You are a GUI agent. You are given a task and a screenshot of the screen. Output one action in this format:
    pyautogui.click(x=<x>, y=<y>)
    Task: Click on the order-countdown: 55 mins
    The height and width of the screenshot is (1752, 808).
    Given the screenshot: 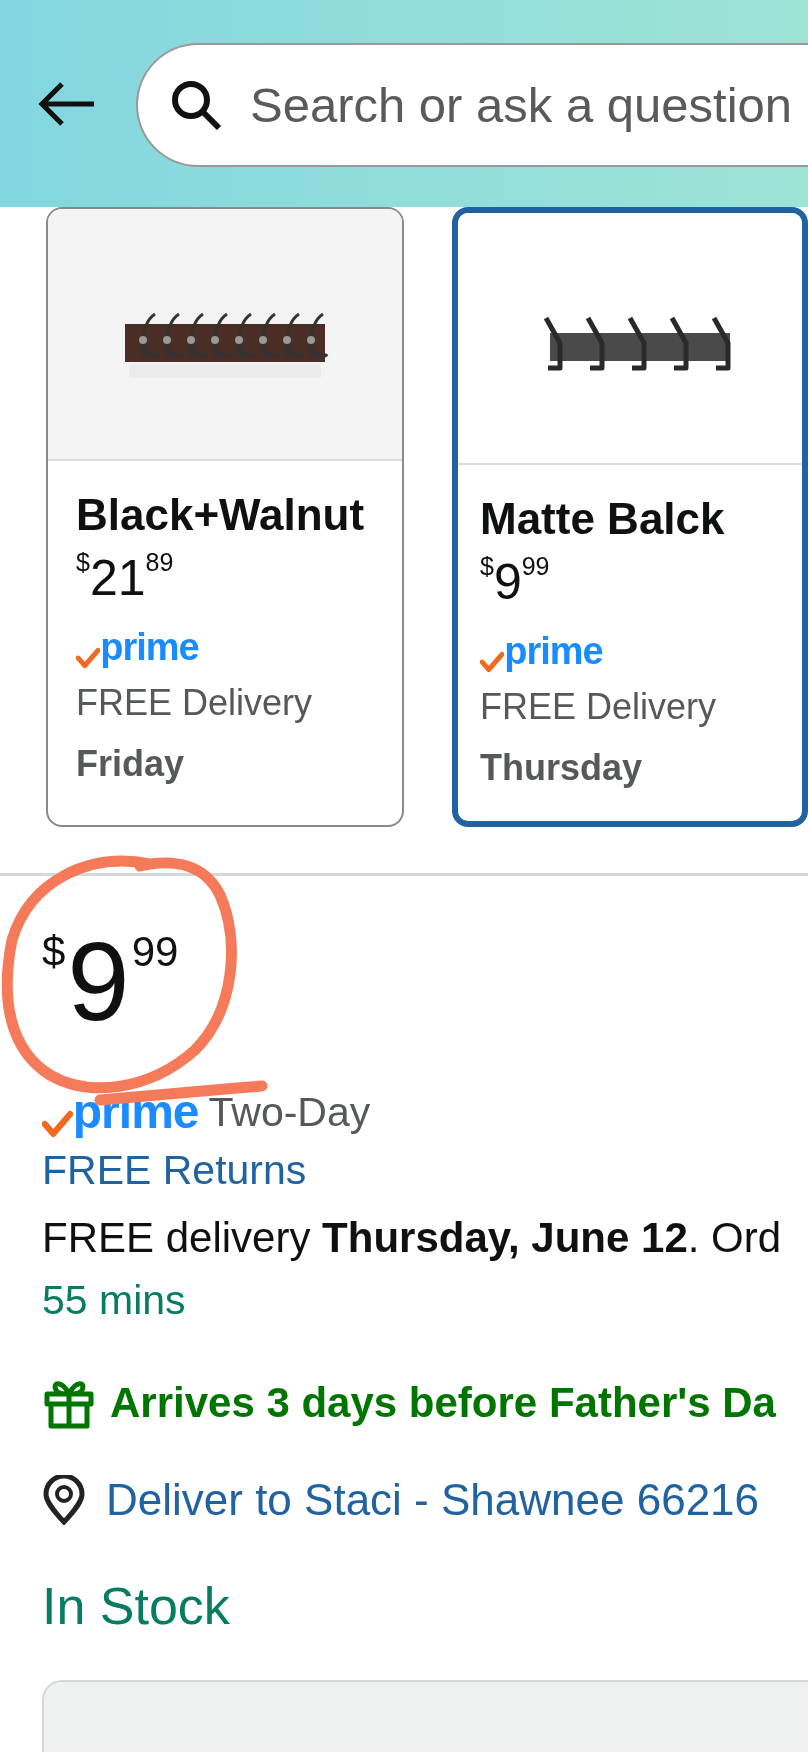 What is the action you would take?
    pyautogui.click(x=114, y=1300)
    